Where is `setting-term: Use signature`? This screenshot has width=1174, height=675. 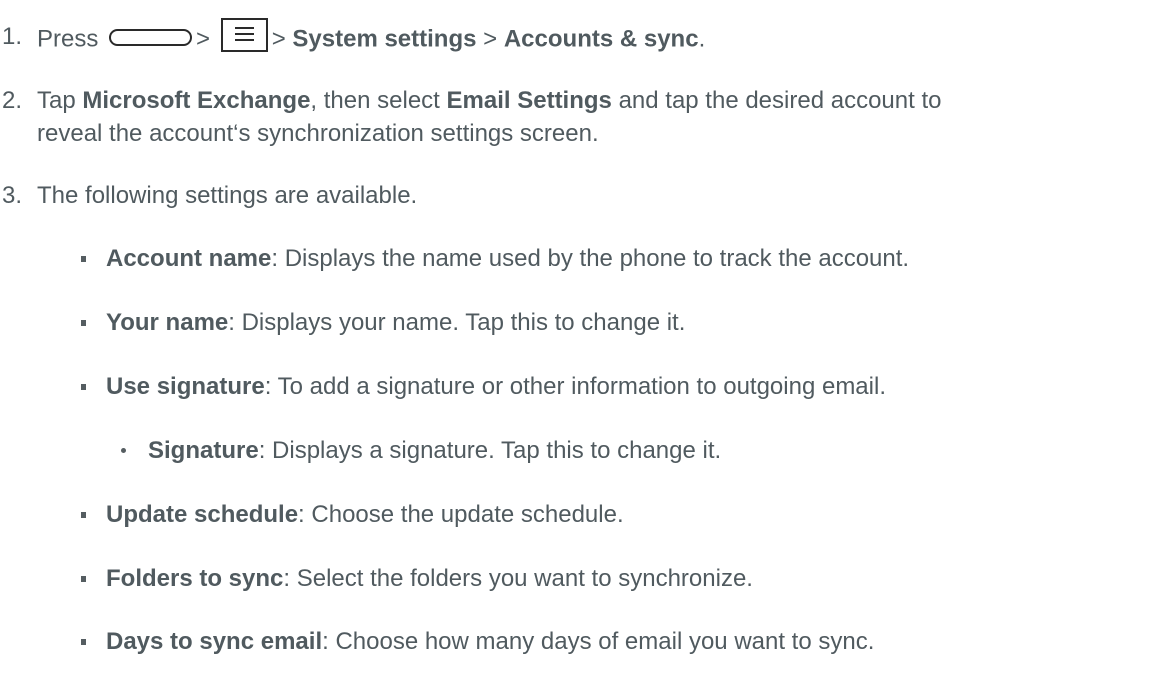 setting-term: Use signature is located at coordinates (185, 386).